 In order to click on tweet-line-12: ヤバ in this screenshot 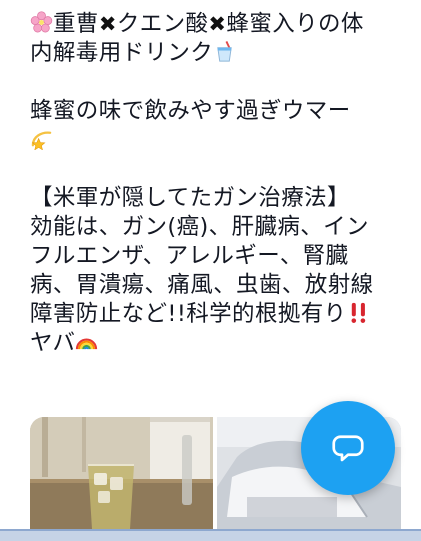, I will do `click(220, 343)`.